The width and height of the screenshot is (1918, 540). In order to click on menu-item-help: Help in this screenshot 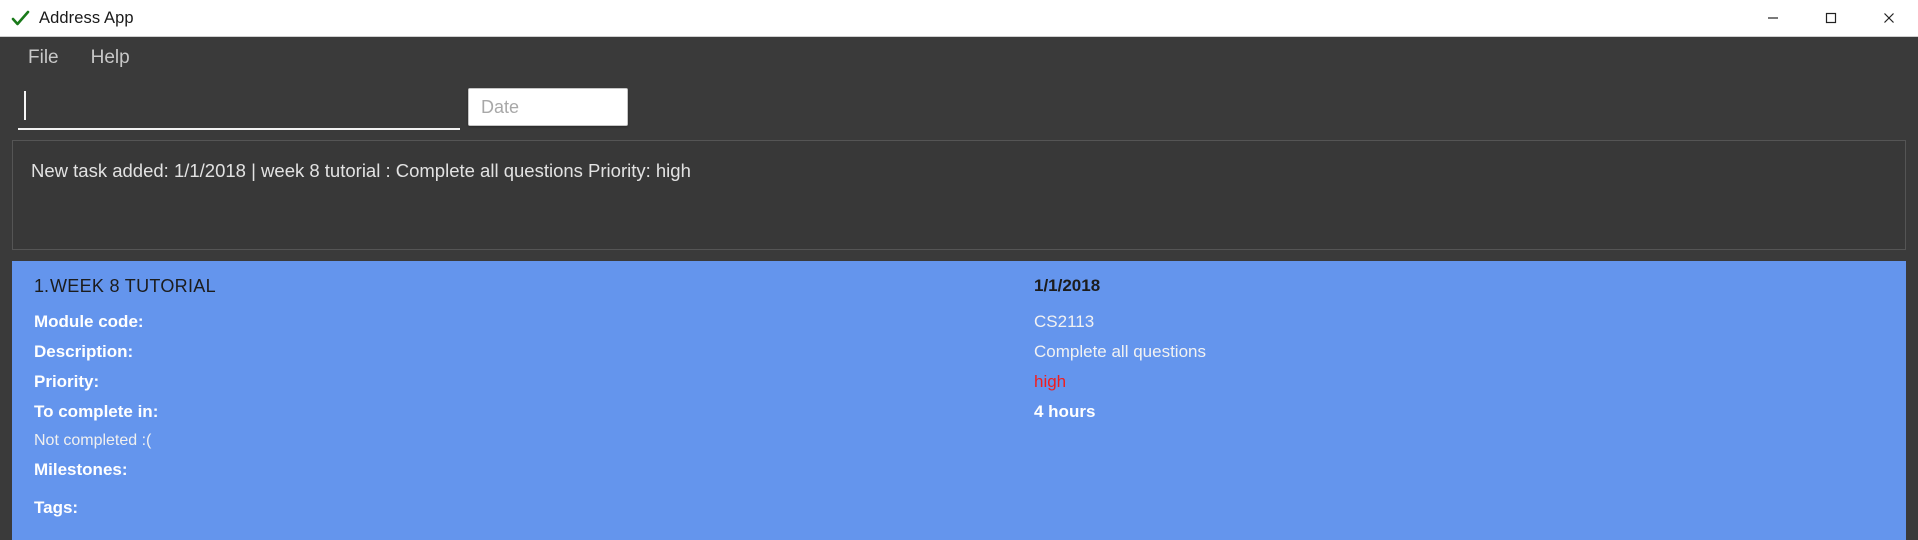, I will do `click(110, 58)`.